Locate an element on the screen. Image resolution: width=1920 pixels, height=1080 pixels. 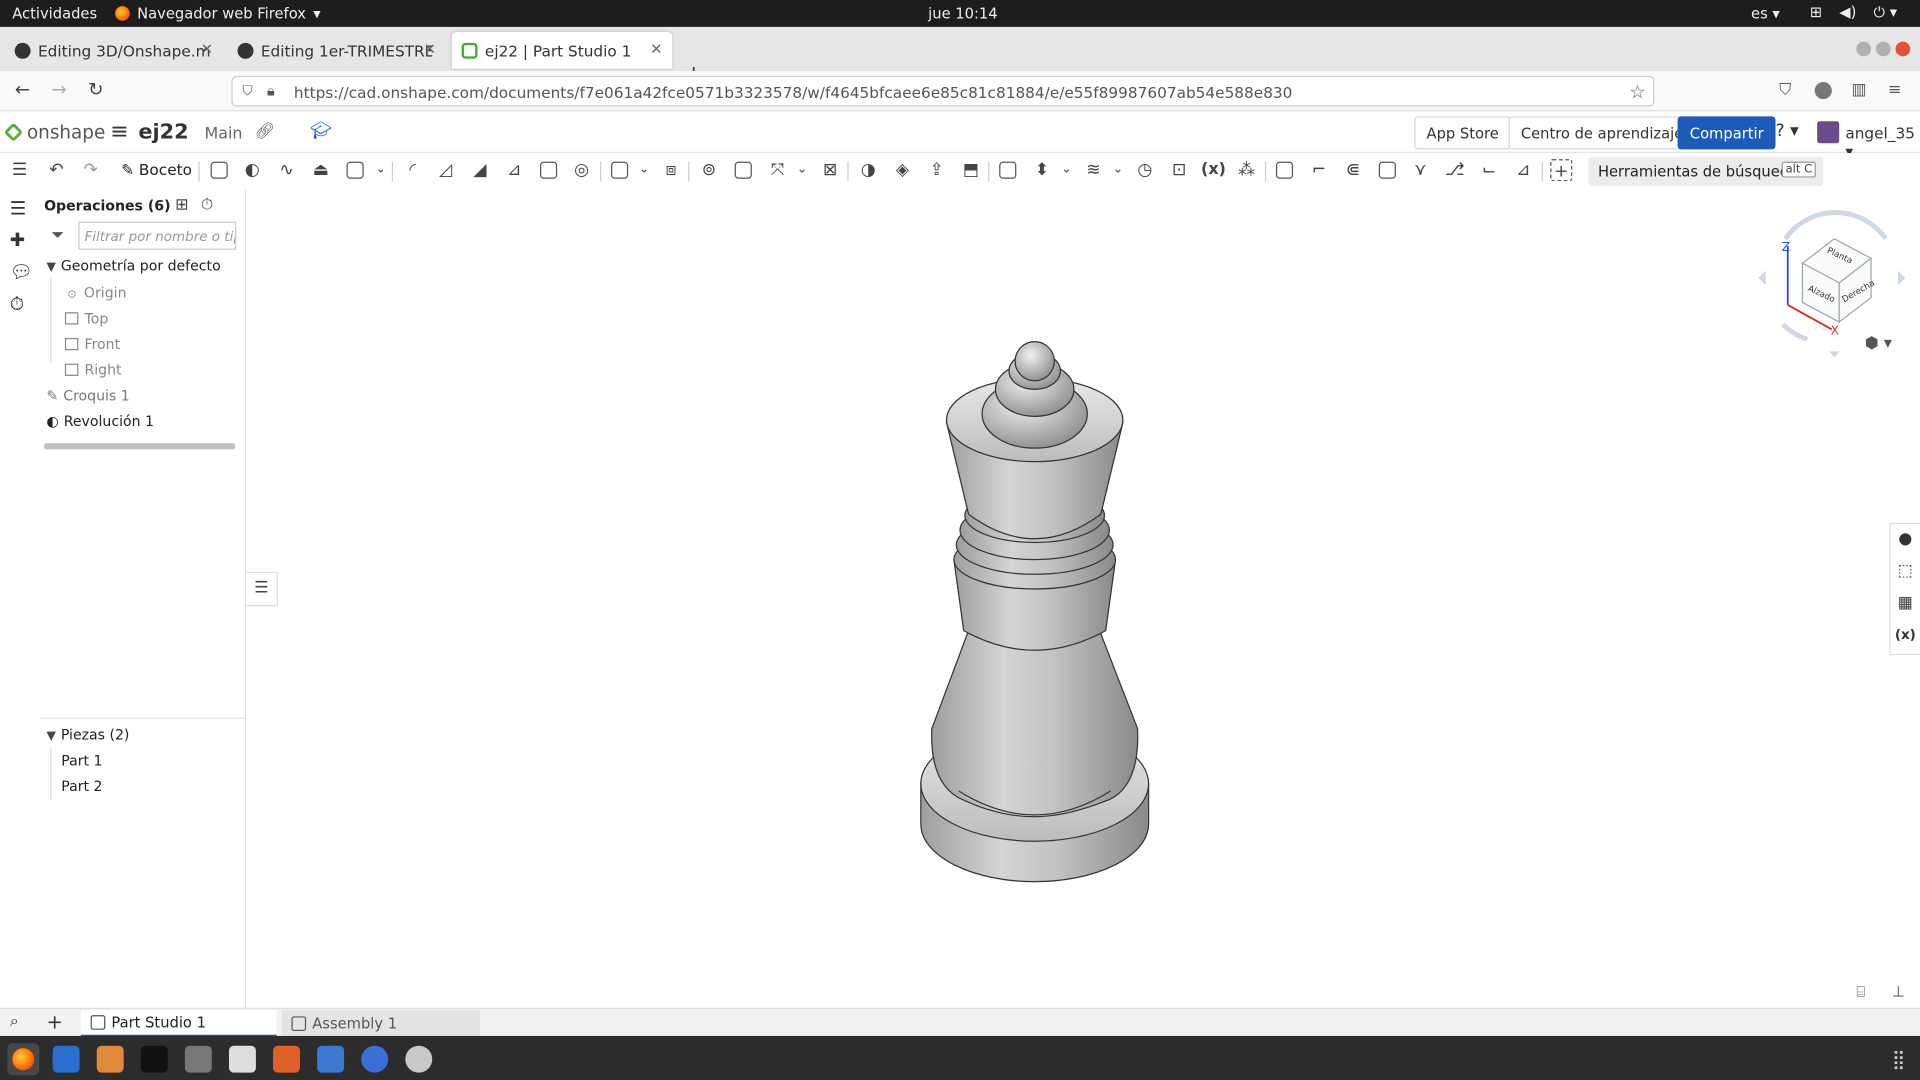
fillet-icon: ◜ is located at coordinates (413, 170).